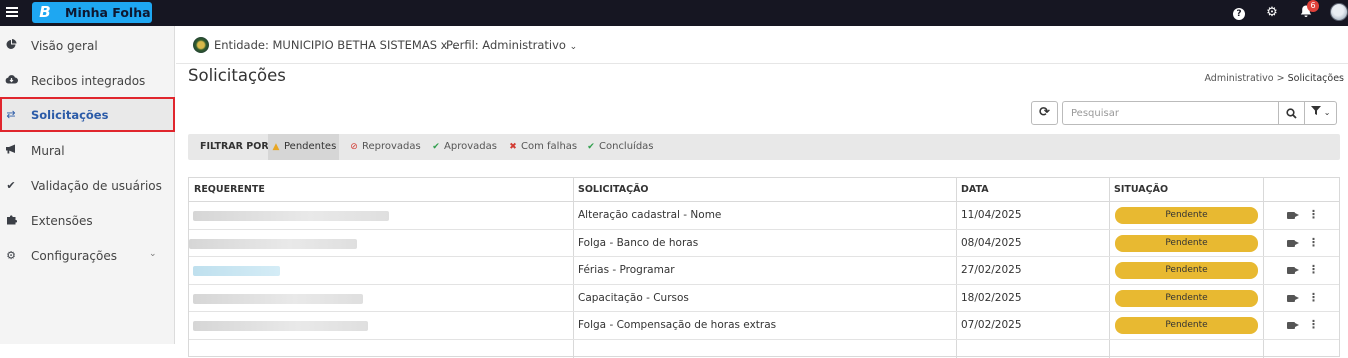 This screenshot has height=358, width=1348. I want to click on advanced-filter-button: ⌄, so click(1321, 113).